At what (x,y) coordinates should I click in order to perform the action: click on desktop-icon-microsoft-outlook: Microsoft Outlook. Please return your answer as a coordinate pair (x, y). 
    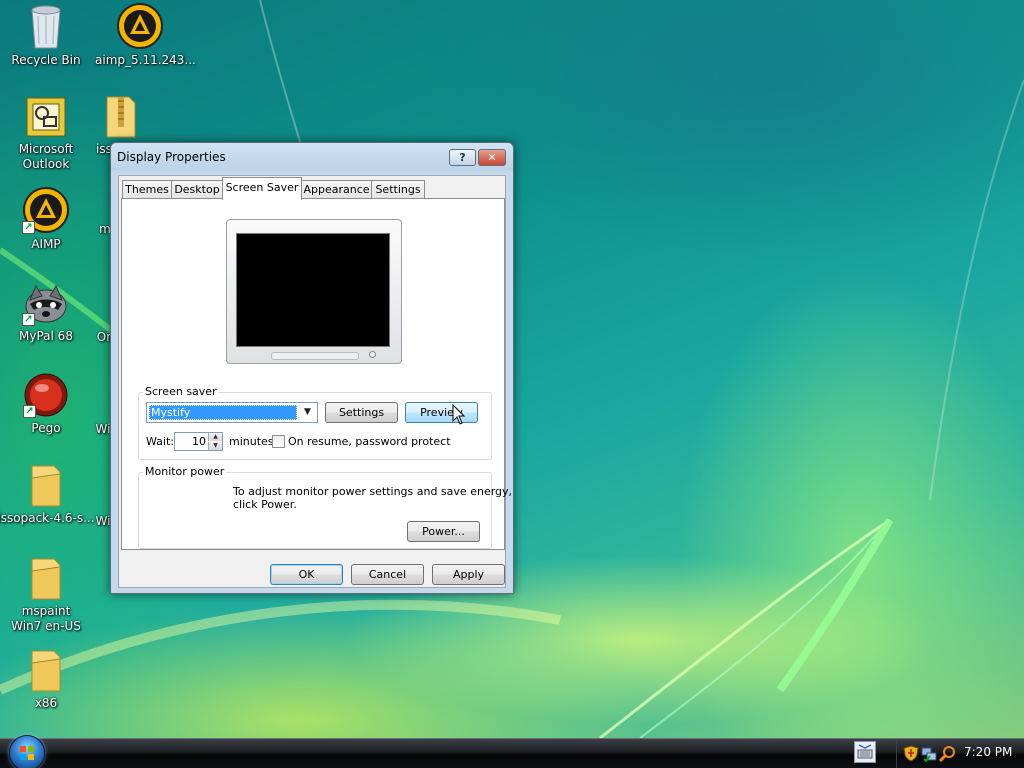
    Looking at the image, I should click on (46, 133).